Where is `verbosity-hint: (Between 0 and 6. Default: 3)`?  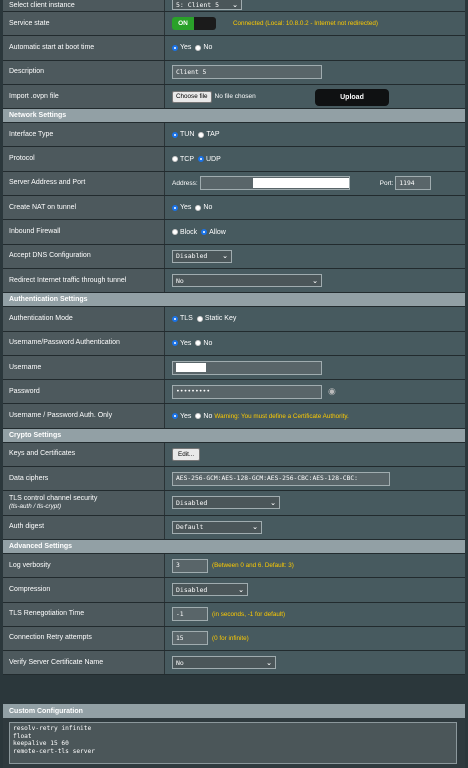 verbosity-hint: (Between 0 and 6. Default: 3) is located at coordinates (253, 566).